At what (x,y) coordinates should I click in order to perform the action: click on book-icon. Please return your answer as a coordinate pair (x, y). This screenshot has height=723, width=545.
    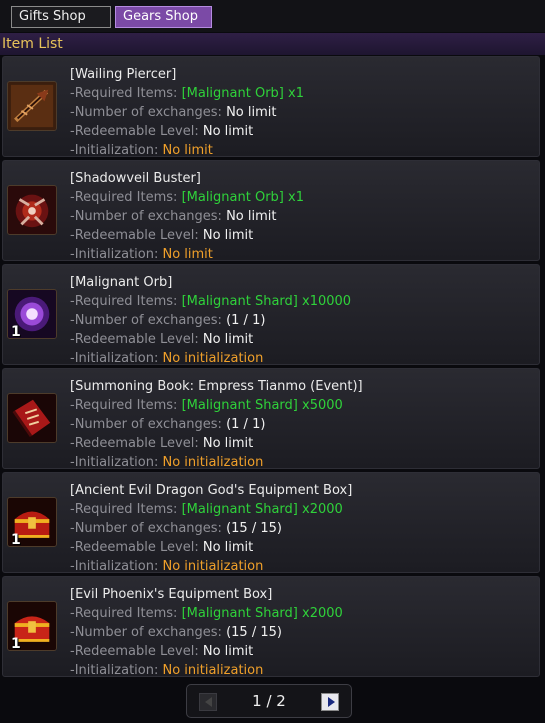
    Looking at the image, I should click on (32, 418).